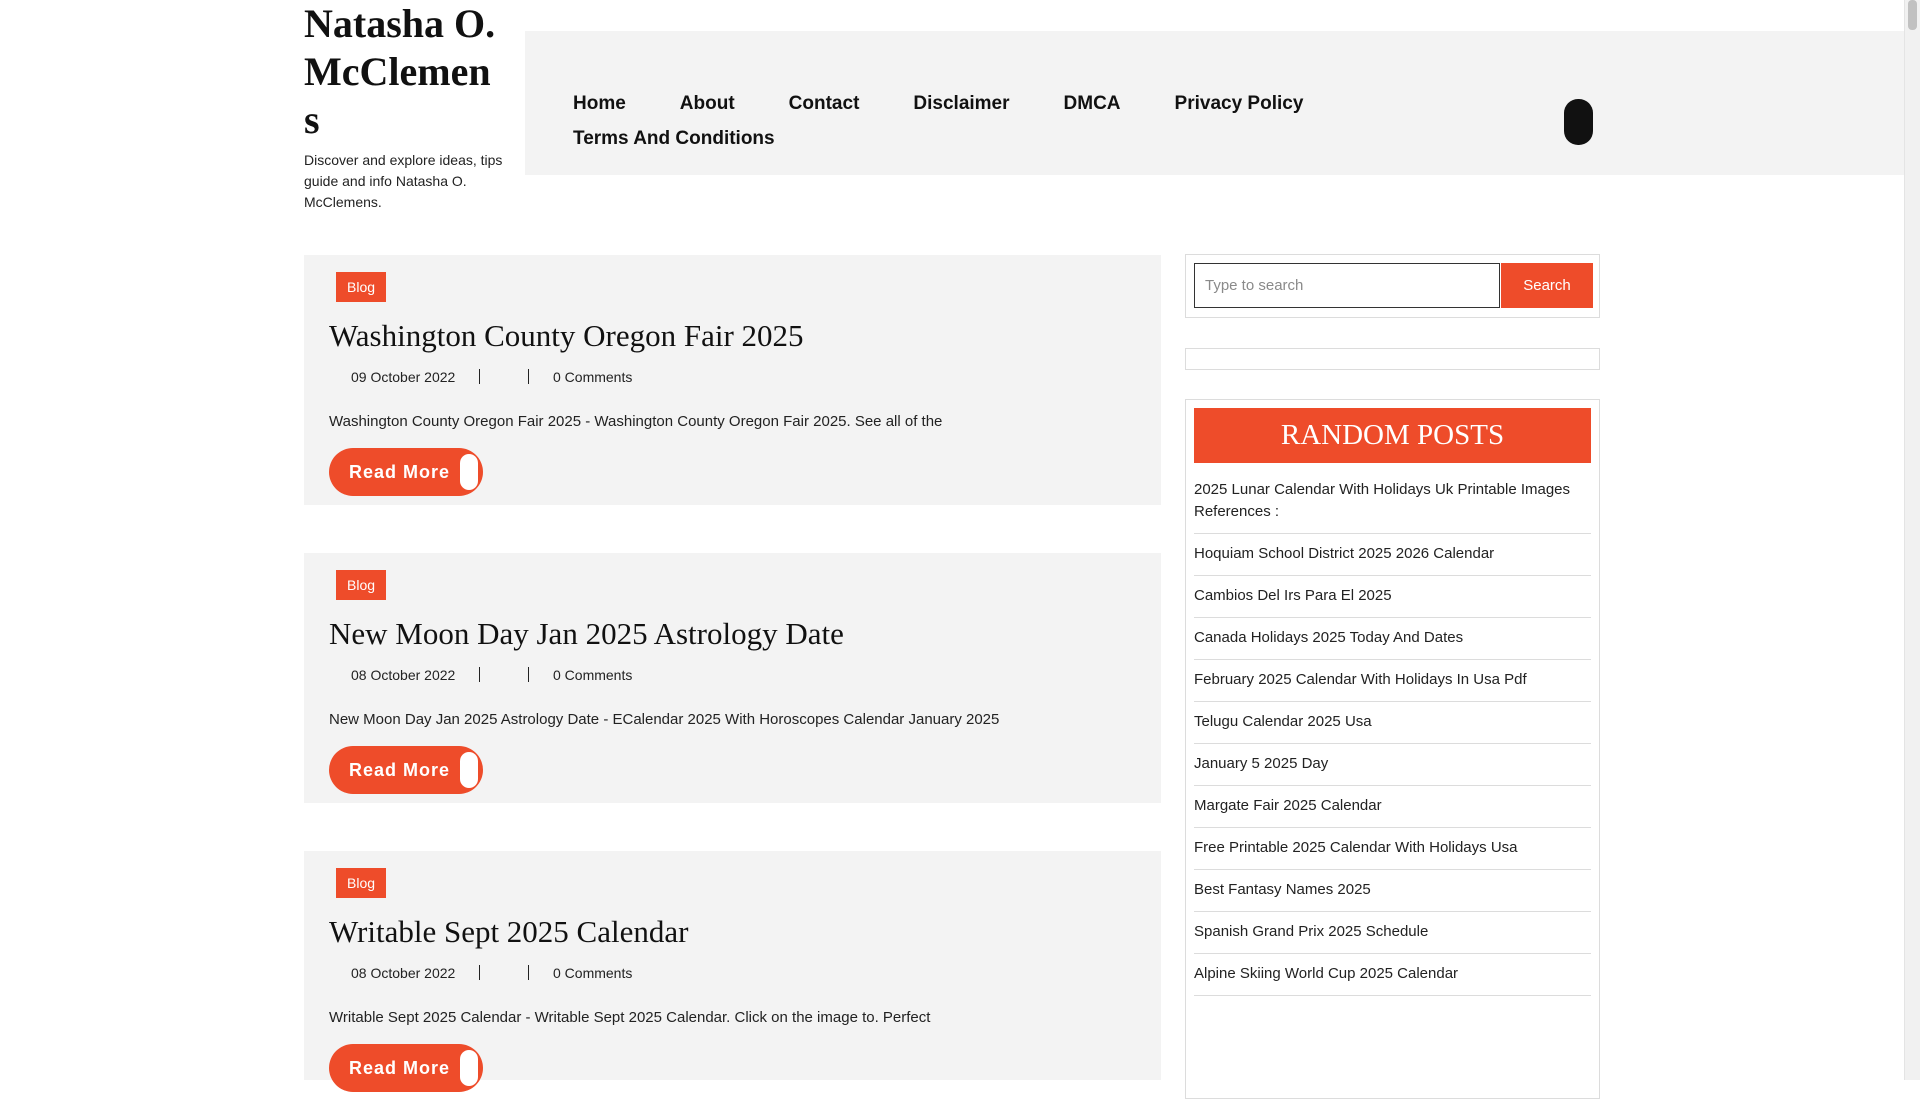 The image size is (1920, 1099). What do you see at coordinates (1261, 763) in the screenshot?
I see `random-post-link: January 5 2025 Day` at bounding box center [1261, 763].